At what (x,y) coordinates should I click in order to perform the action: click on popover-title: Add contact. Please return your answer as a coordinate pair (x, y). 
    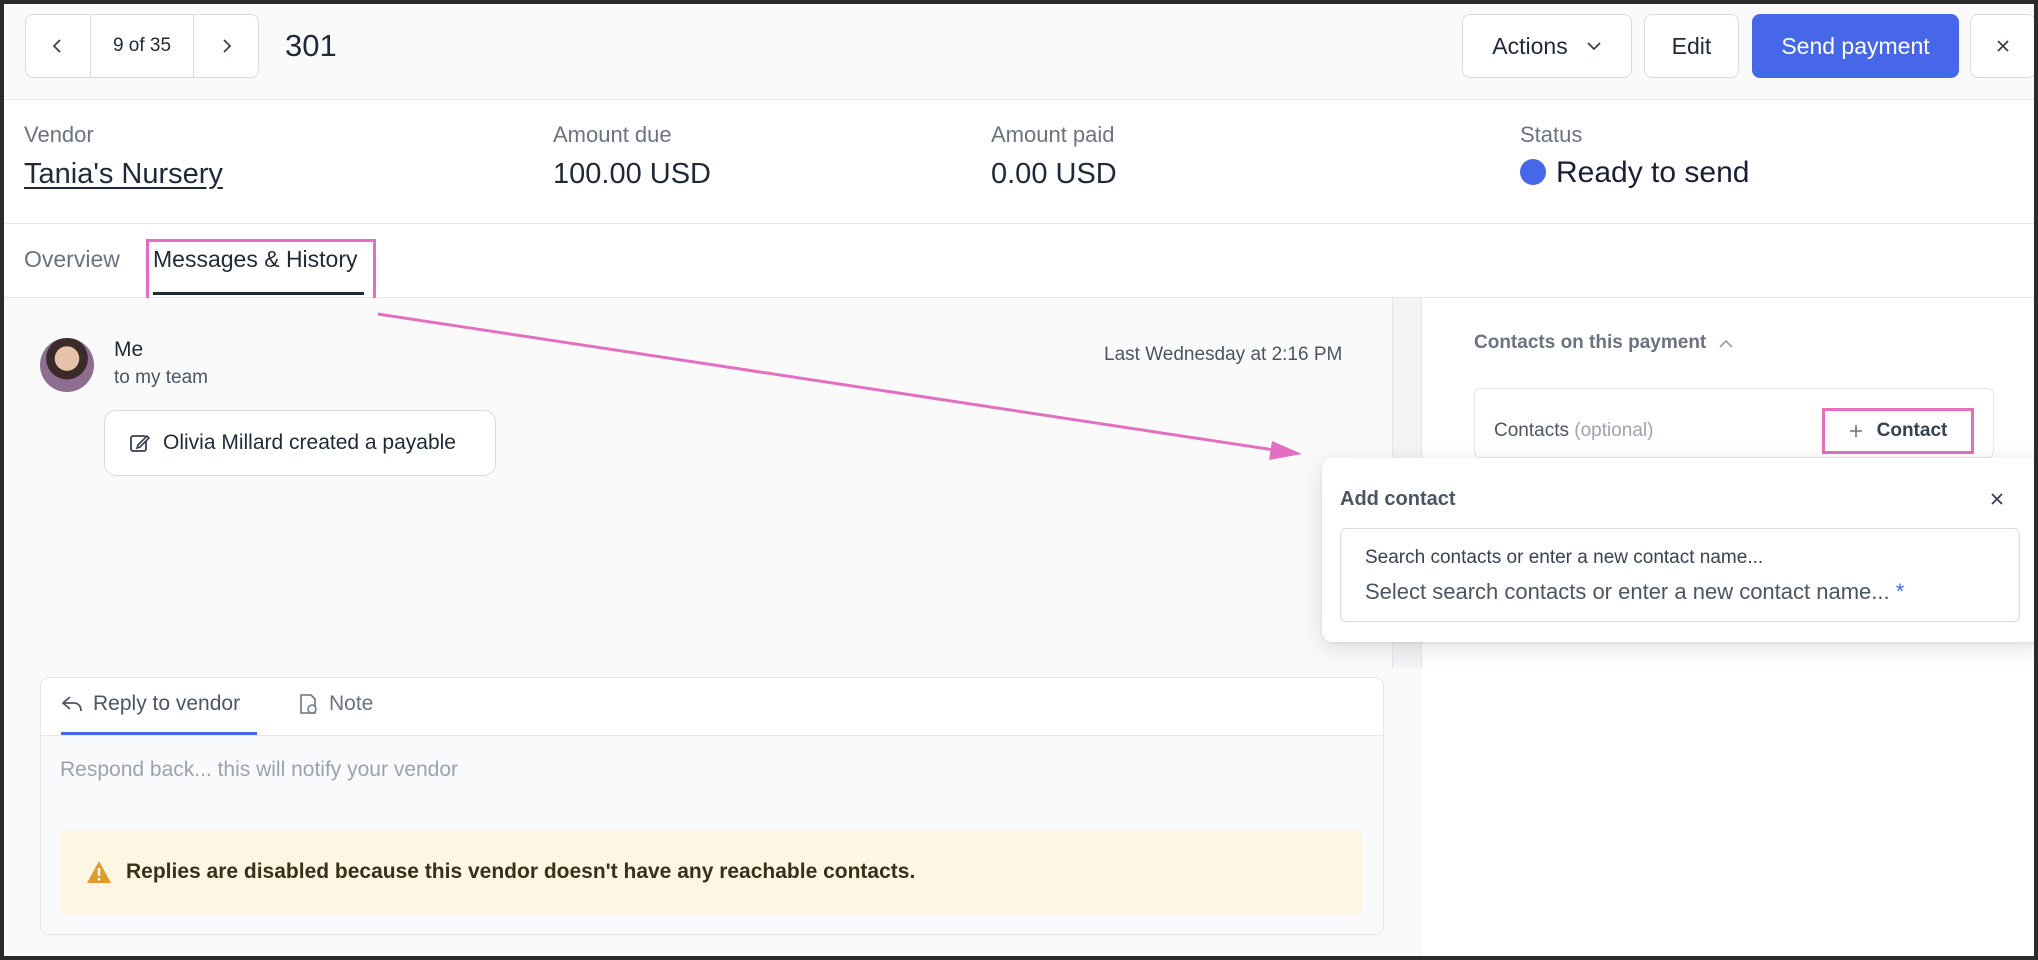
    Looking at the image, I should click on (1398, 499).